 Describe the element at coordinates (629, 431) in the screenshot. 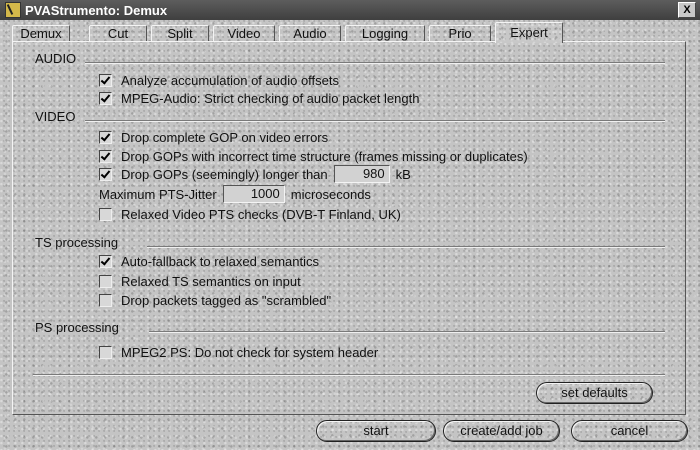

I see `cancel-button: cancel` at that location.